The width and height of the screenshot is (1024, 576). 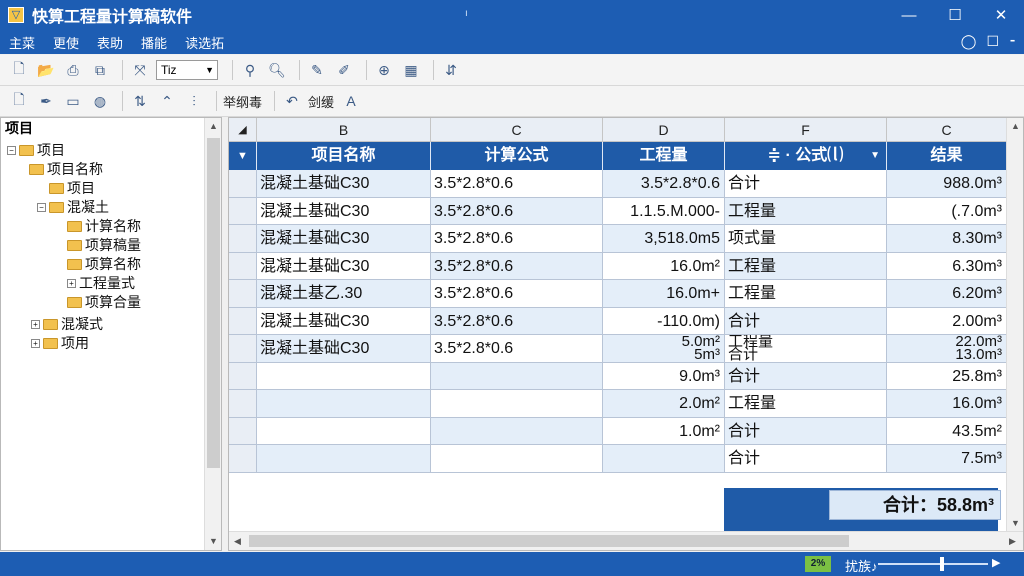 I want to click on grid-scroll-thumb, so click(x=549, y=541).